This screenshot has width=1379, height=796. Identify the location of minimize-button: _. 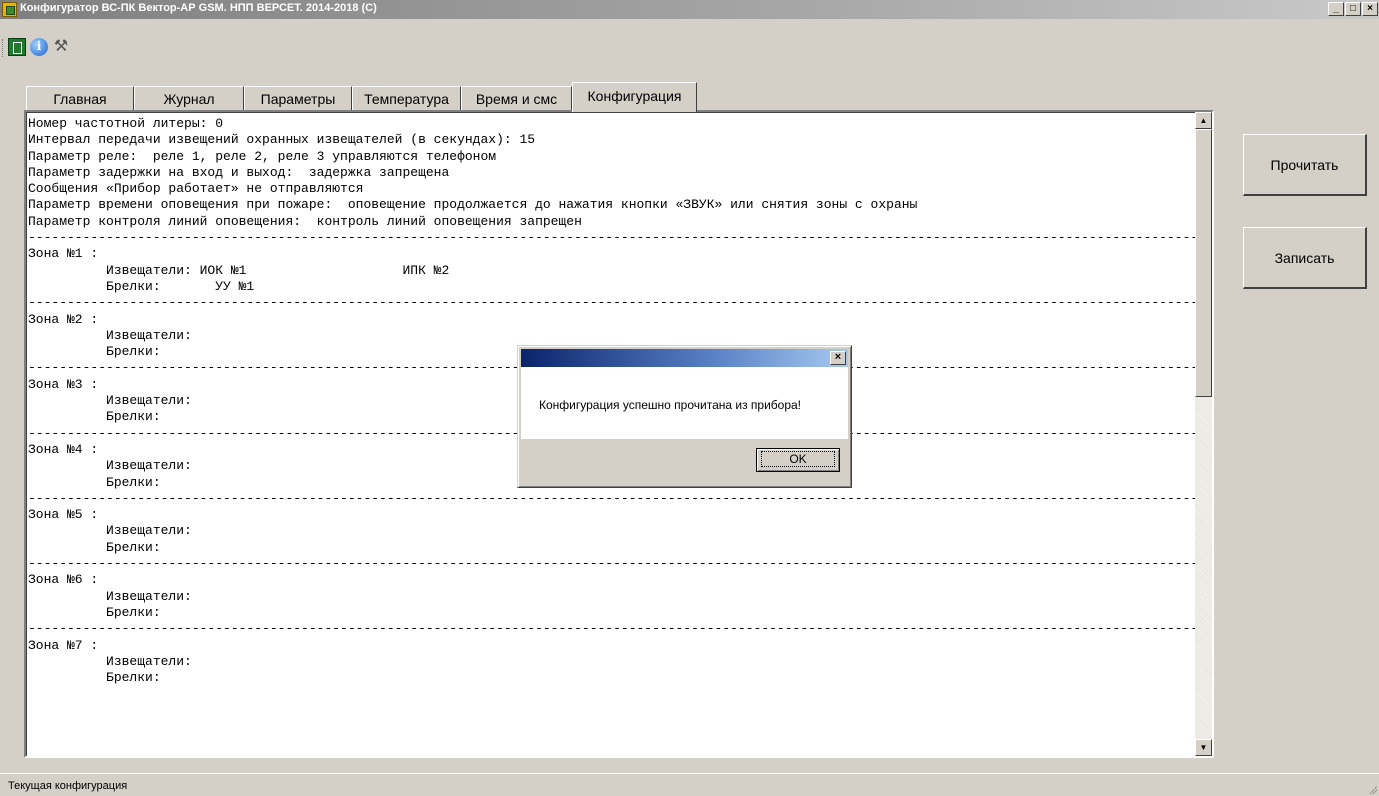
(1336, 9).